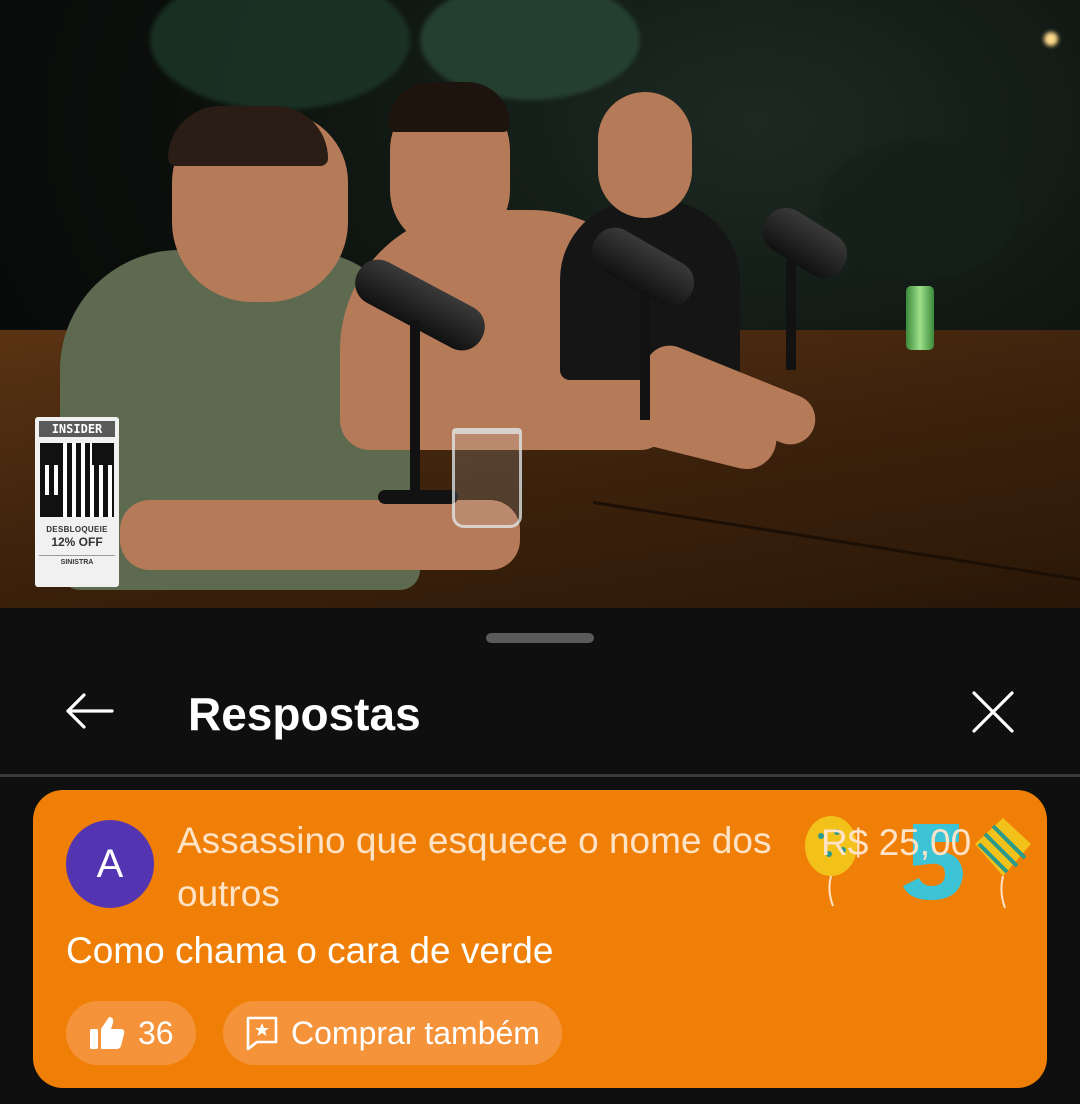 This screenshot has height=1104, width=1080. I want to click on balloon-icon, so click(1003, 863).